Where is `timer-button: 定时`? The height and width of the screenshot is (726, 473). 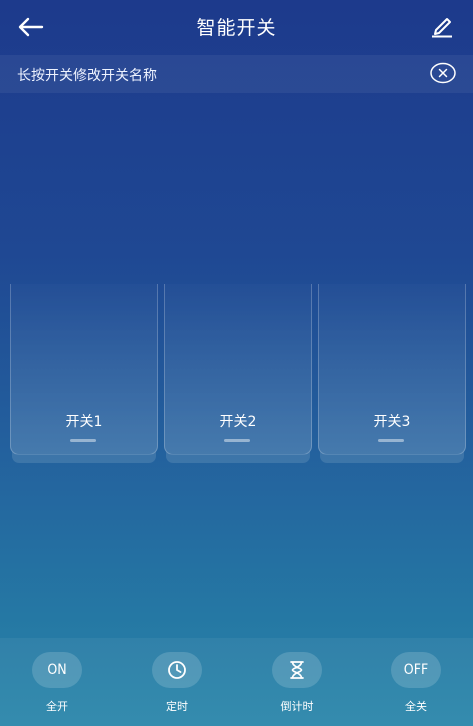
timer-button: 定时 is located at coordinates (177, 687).